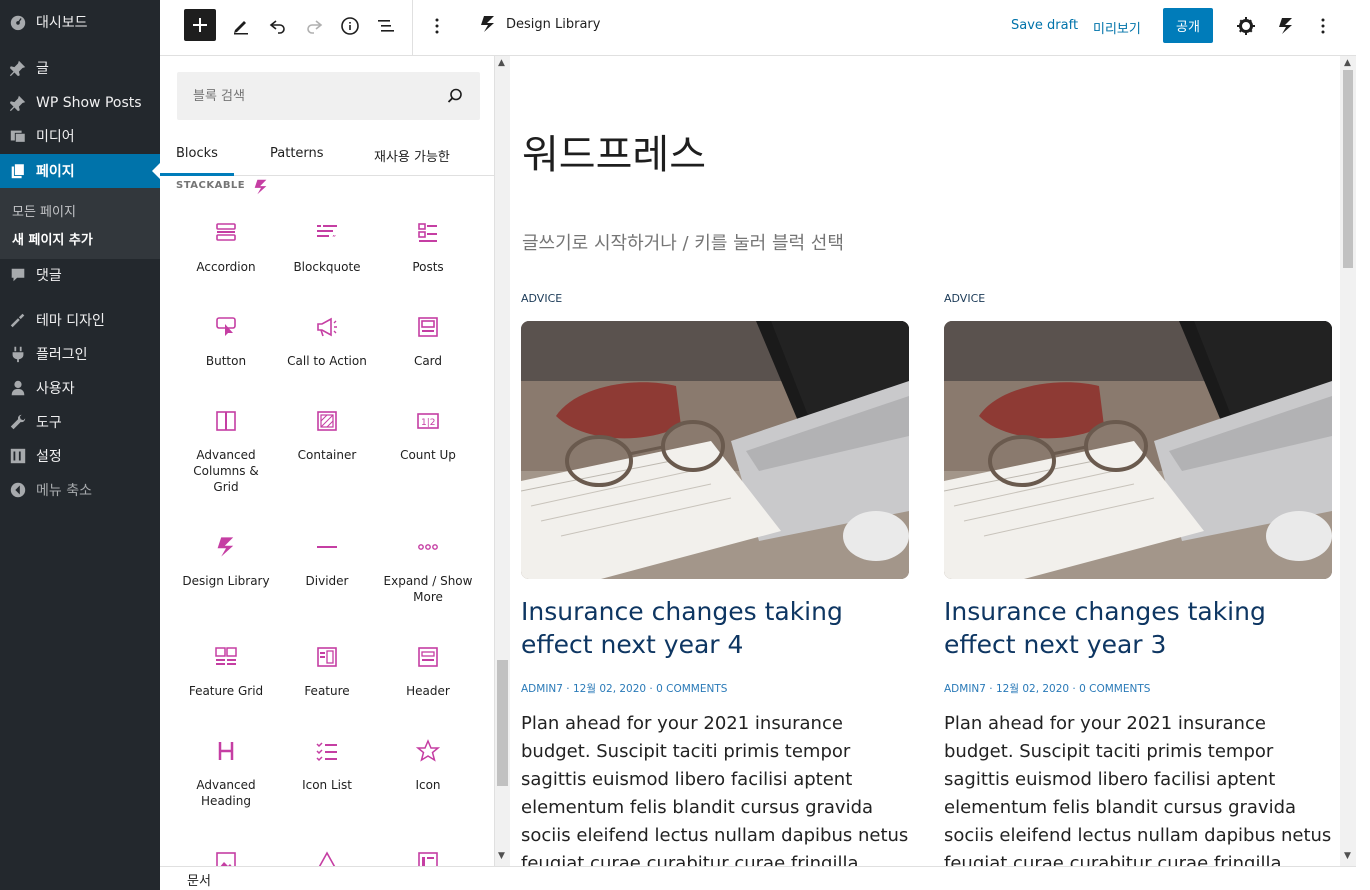  I want to click on menu-item-media: 미디어, so click(80, 136).